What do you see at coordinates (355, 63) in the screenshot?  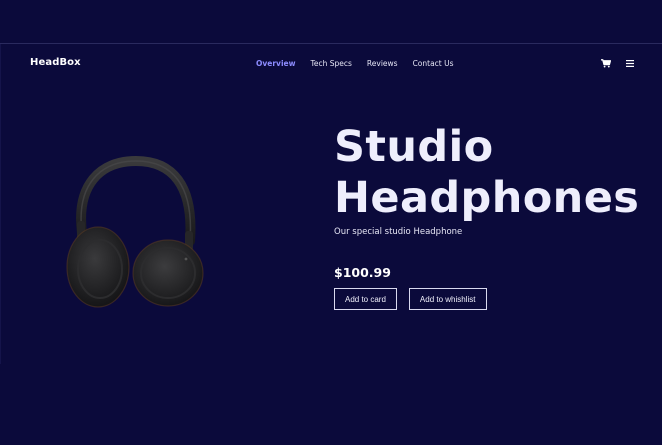 I see `nav-links: Overview Tech Specs Reviews Contact Us` at bounding box center [355, 63].